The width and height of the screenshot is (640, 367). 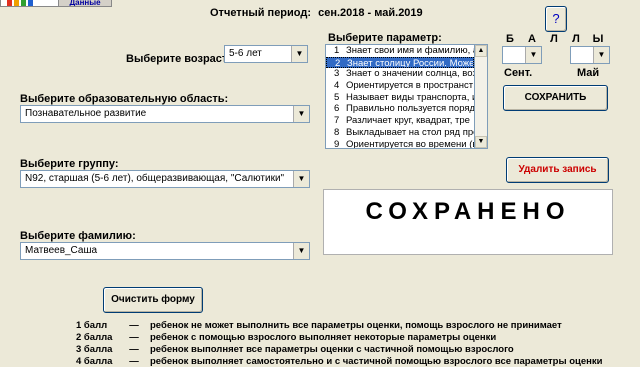 What do you see at coordinates (92, 325) in the screenshot?
I see `legend-score: 1 балл` at bounding box center [92, 325].